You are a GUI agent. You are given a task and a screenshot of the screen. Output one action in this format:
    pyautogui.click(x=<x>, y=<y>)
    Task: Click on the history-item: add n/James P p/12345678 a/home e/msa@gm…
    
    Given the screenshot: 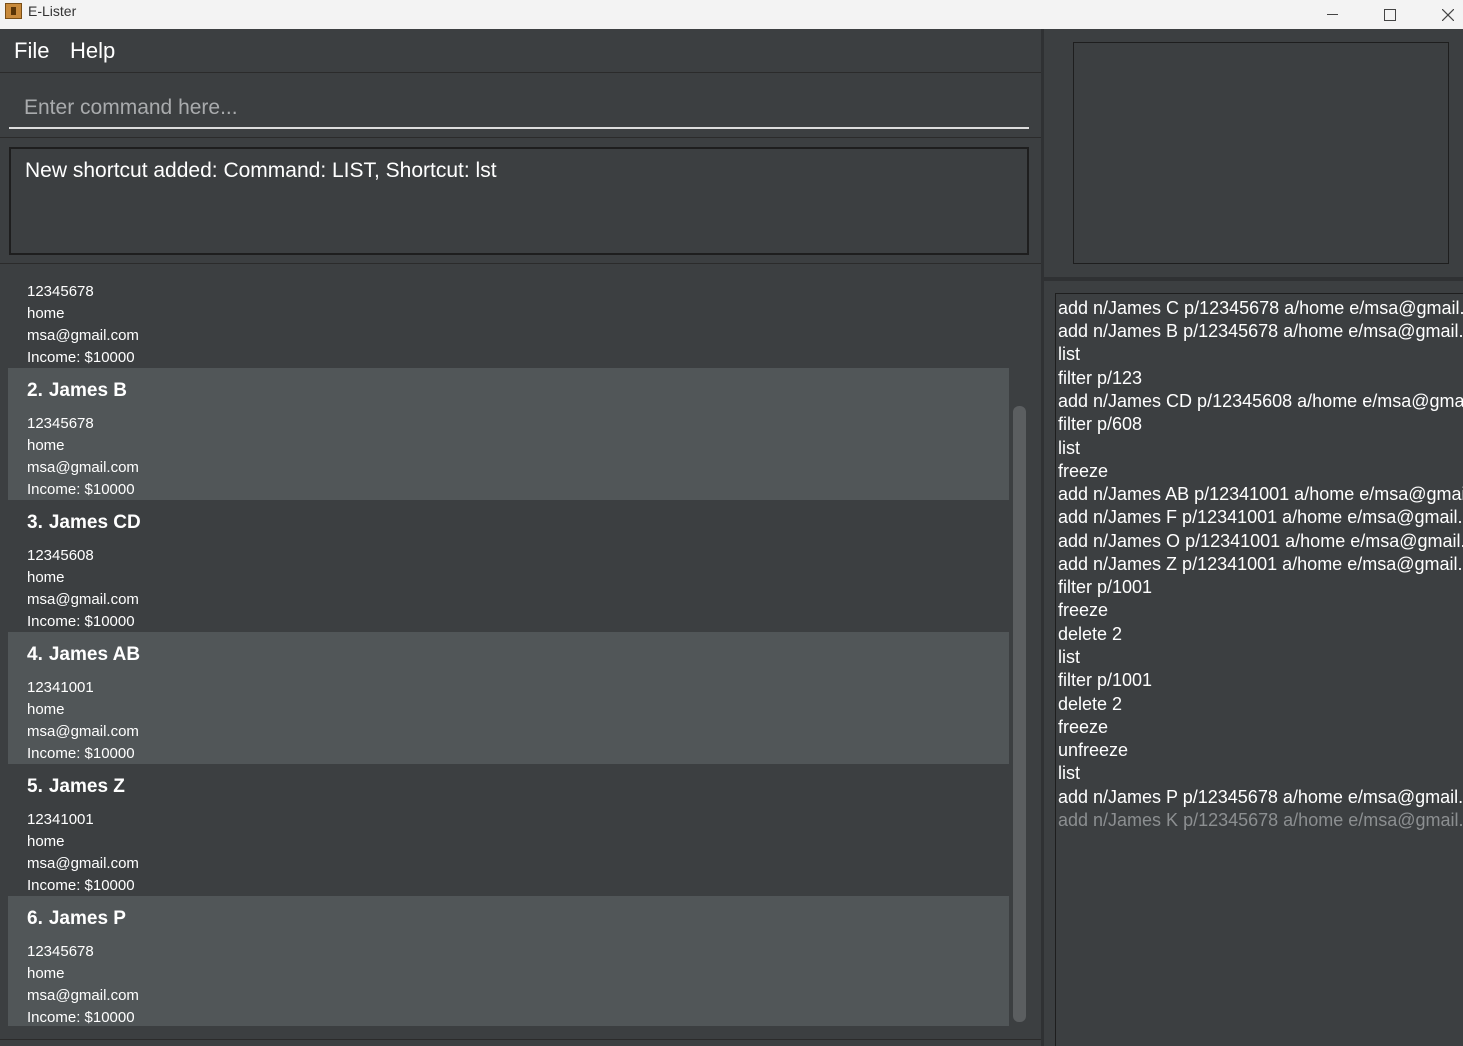 What is the action you would take?
    pyautogui.click(x=1260, y=797)
    